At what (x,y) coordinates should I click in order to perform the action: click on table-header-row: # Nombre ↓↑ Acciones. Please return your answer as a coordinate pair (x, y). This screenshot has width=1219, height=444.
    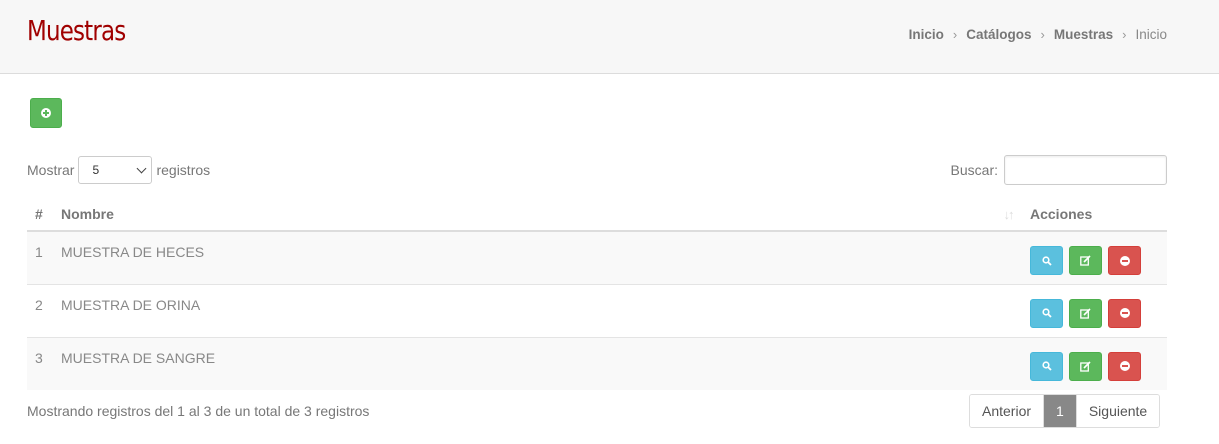
    Looking at the image, I should click on (597, 214).